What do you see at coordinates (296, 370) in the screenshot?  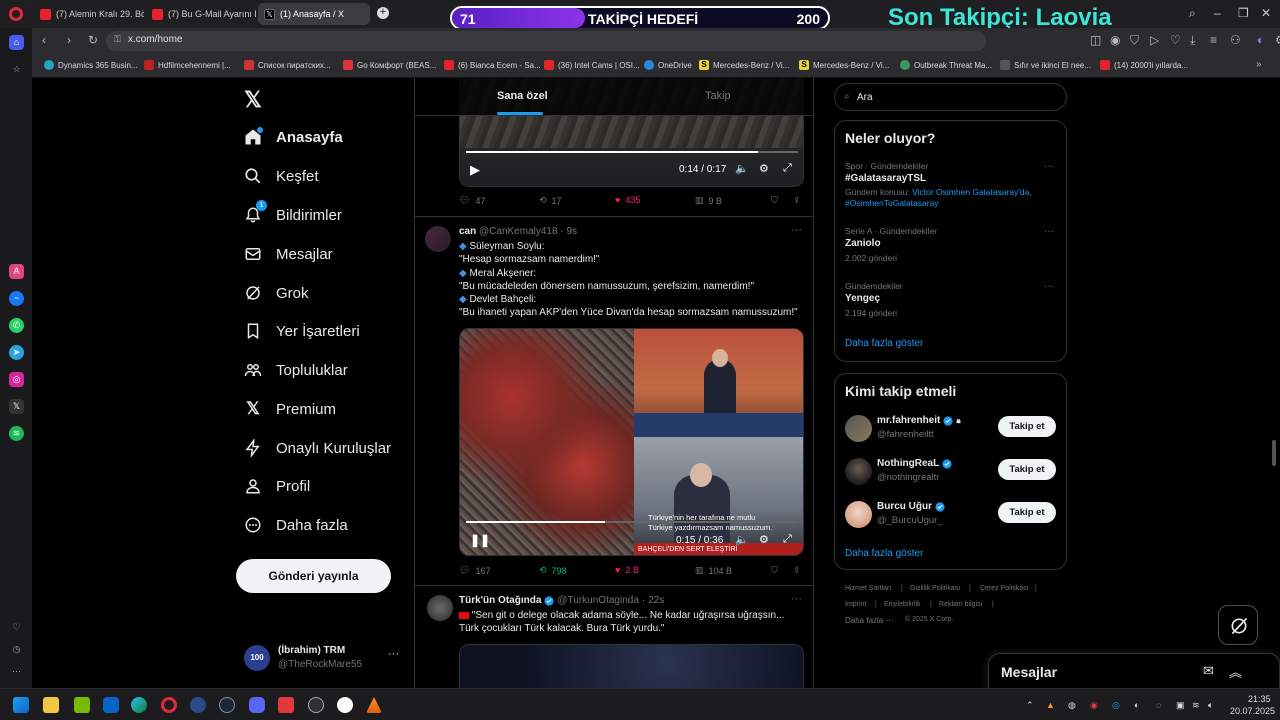 I see `nav-communities: Topluluklar` at bounding box center [296, 370].